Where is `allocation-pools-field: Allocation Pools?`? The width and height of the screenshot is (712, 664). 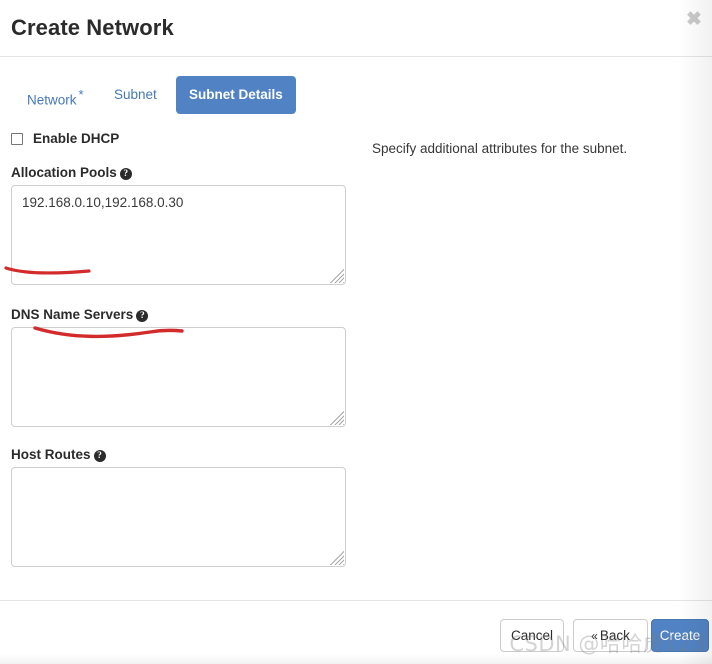
allocation-pools-field: Allocation Pools? is located at coordinates (178, 225).